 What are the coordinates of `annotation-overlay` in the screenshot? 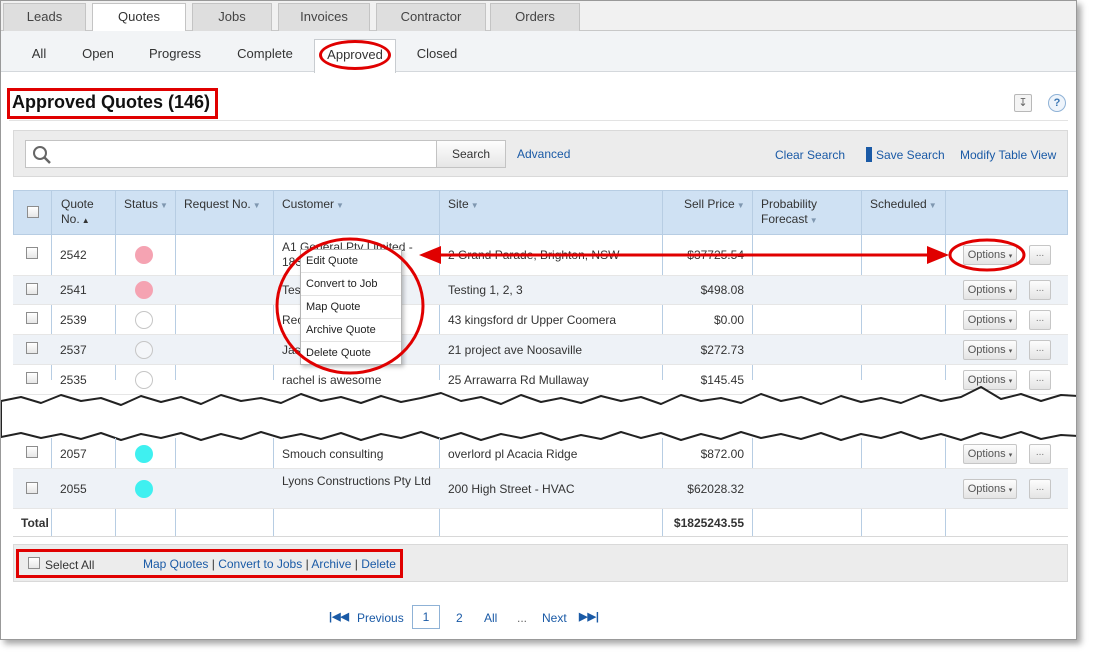 It's located at (650, 306).